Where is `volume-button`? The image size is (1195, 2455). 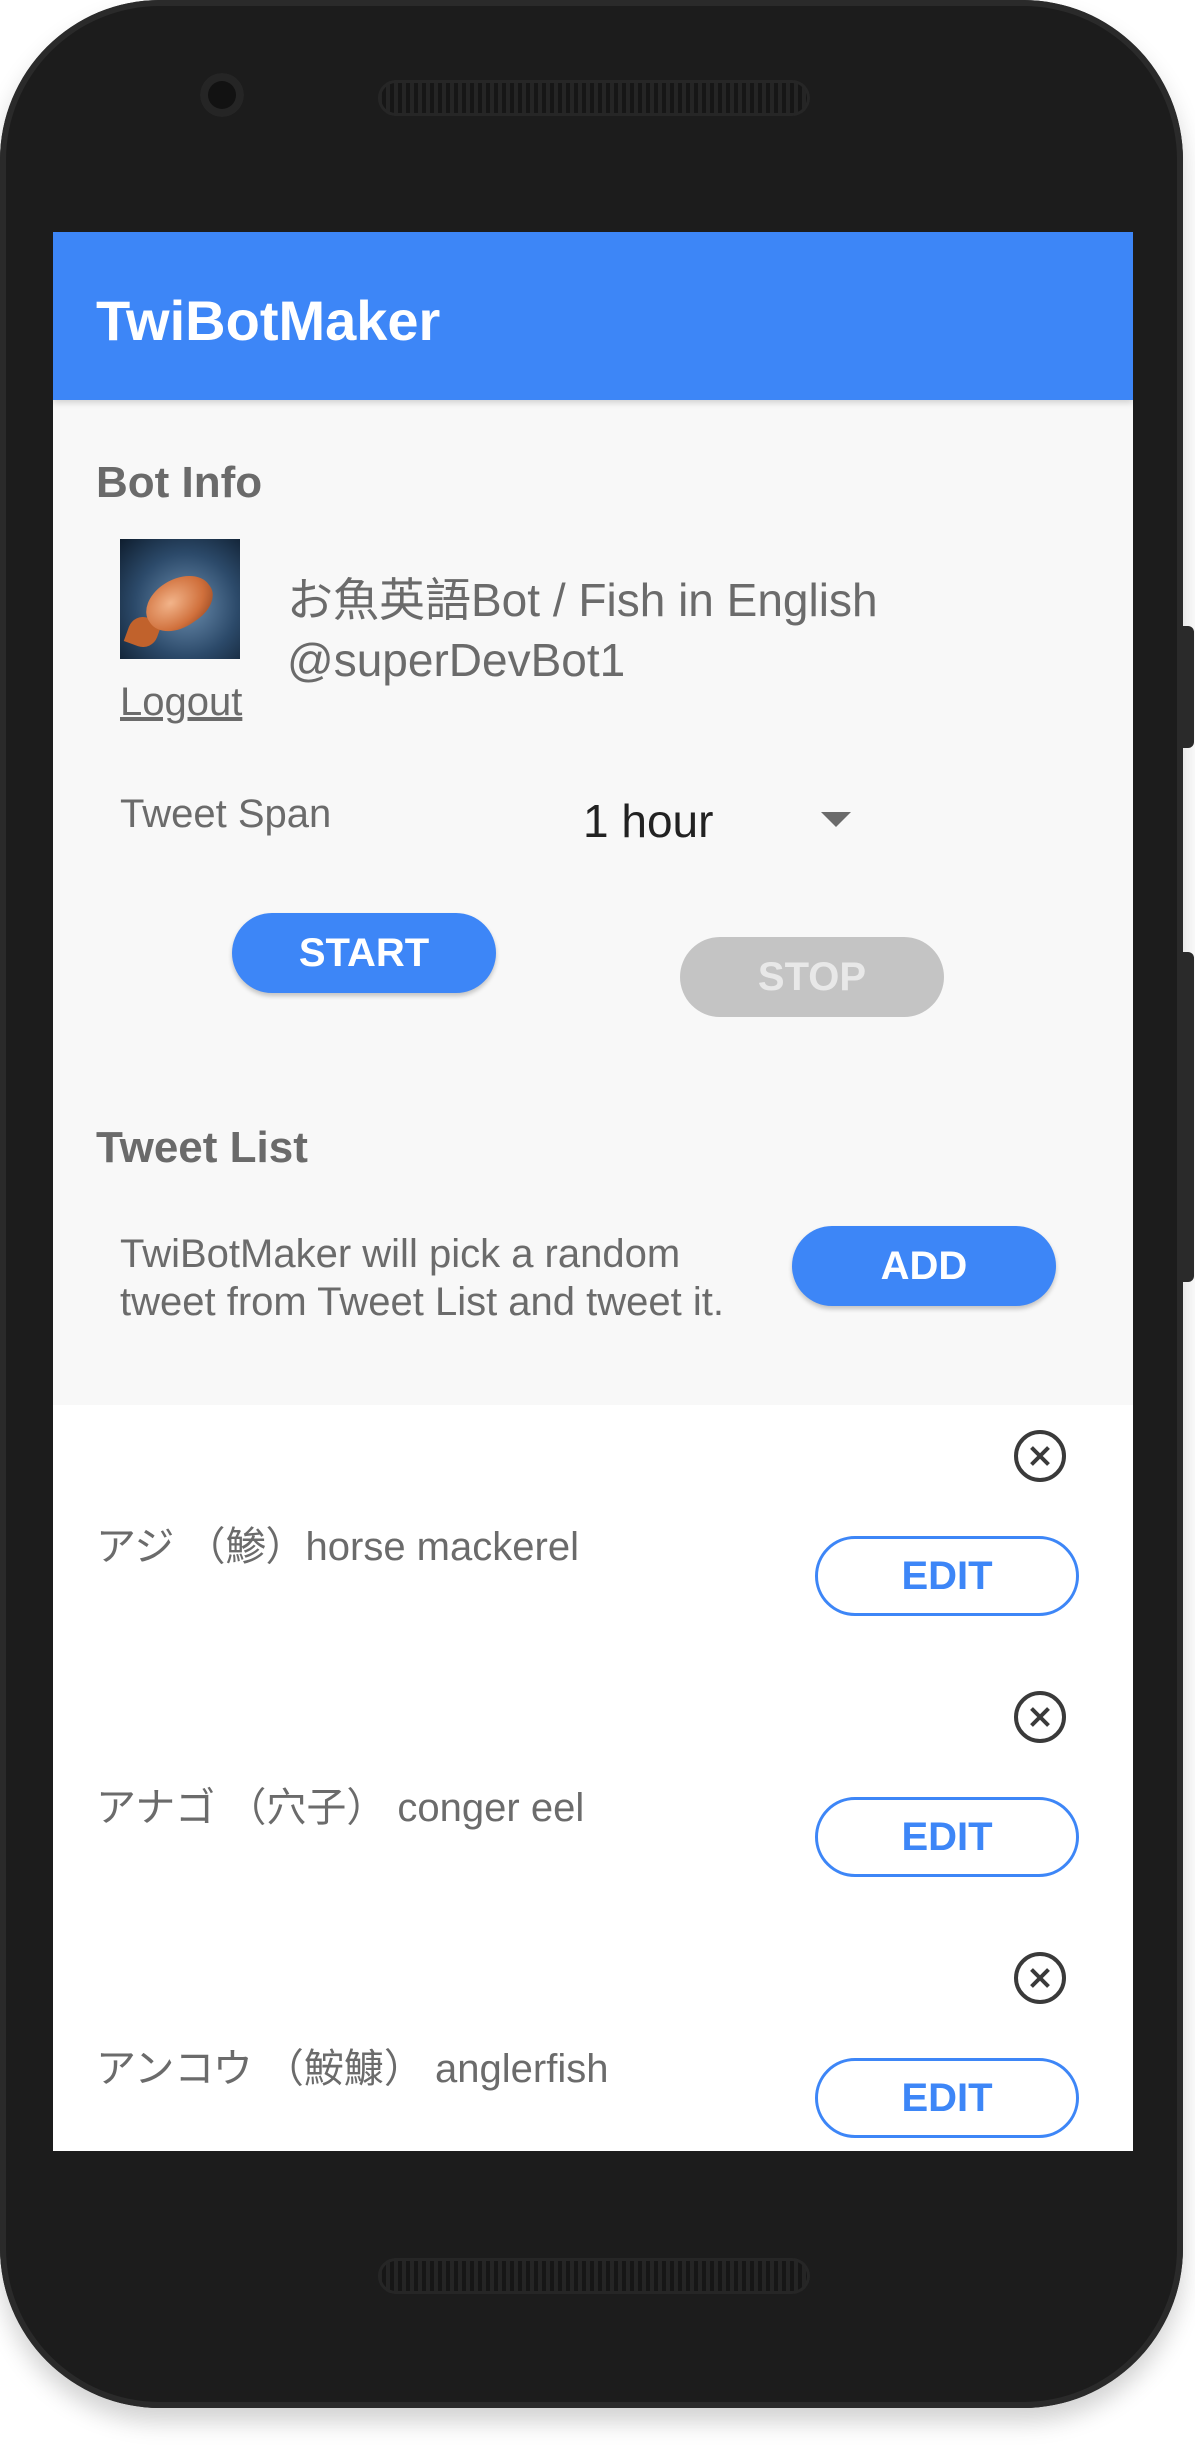
volume-button is located at coordinates (1187, 1117).